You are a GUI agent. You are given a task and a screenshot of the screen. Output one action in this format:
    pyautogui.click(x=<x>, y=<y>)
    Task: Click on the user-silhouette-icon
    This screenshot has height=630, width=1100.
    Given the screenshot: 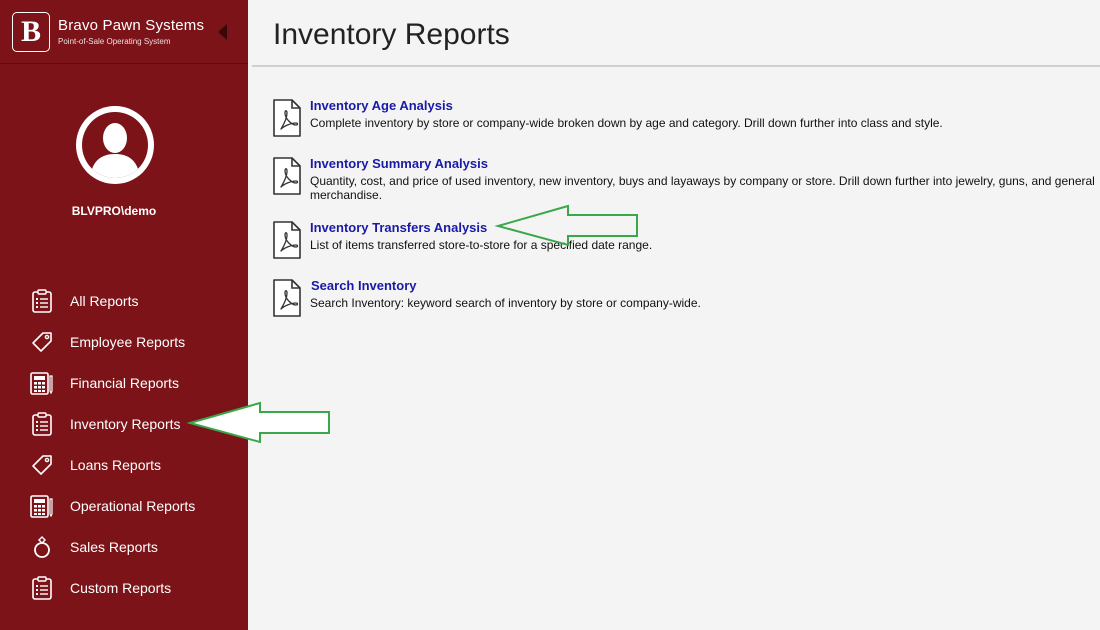 What is the action you would take?
    pyautogui.click(x=115, y=145)
    